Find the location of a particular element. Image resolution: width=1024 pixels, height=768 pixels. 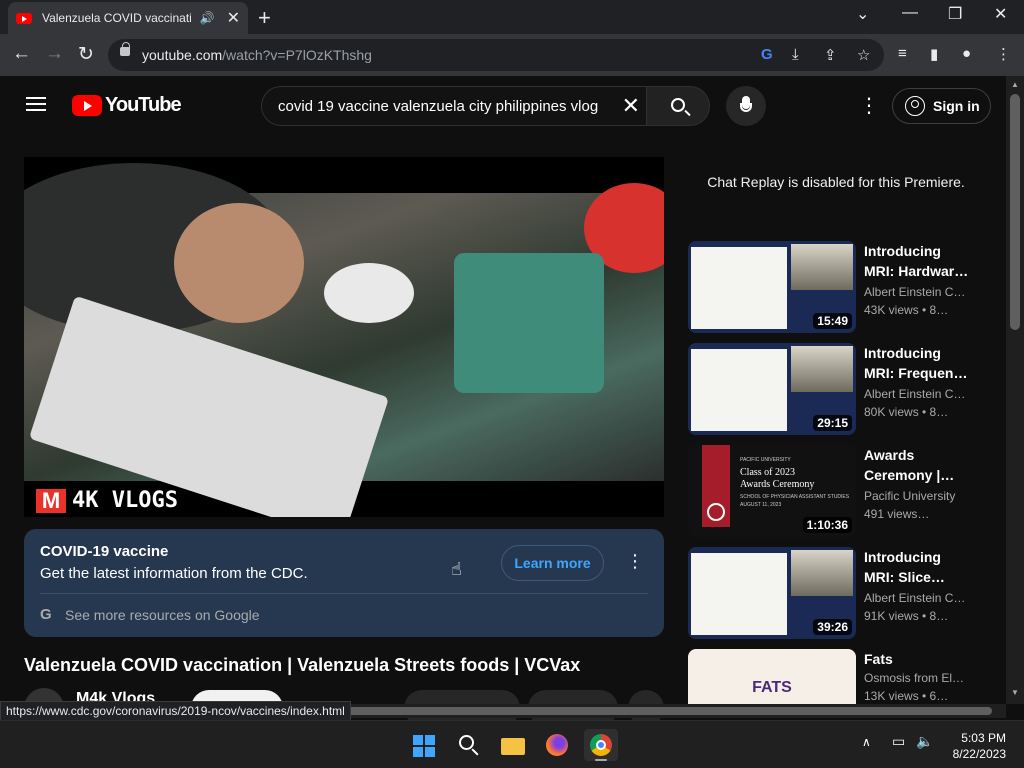

taskbar-clock: 5:03 PM 8/22/2023 is located at coordinates (975, 746).